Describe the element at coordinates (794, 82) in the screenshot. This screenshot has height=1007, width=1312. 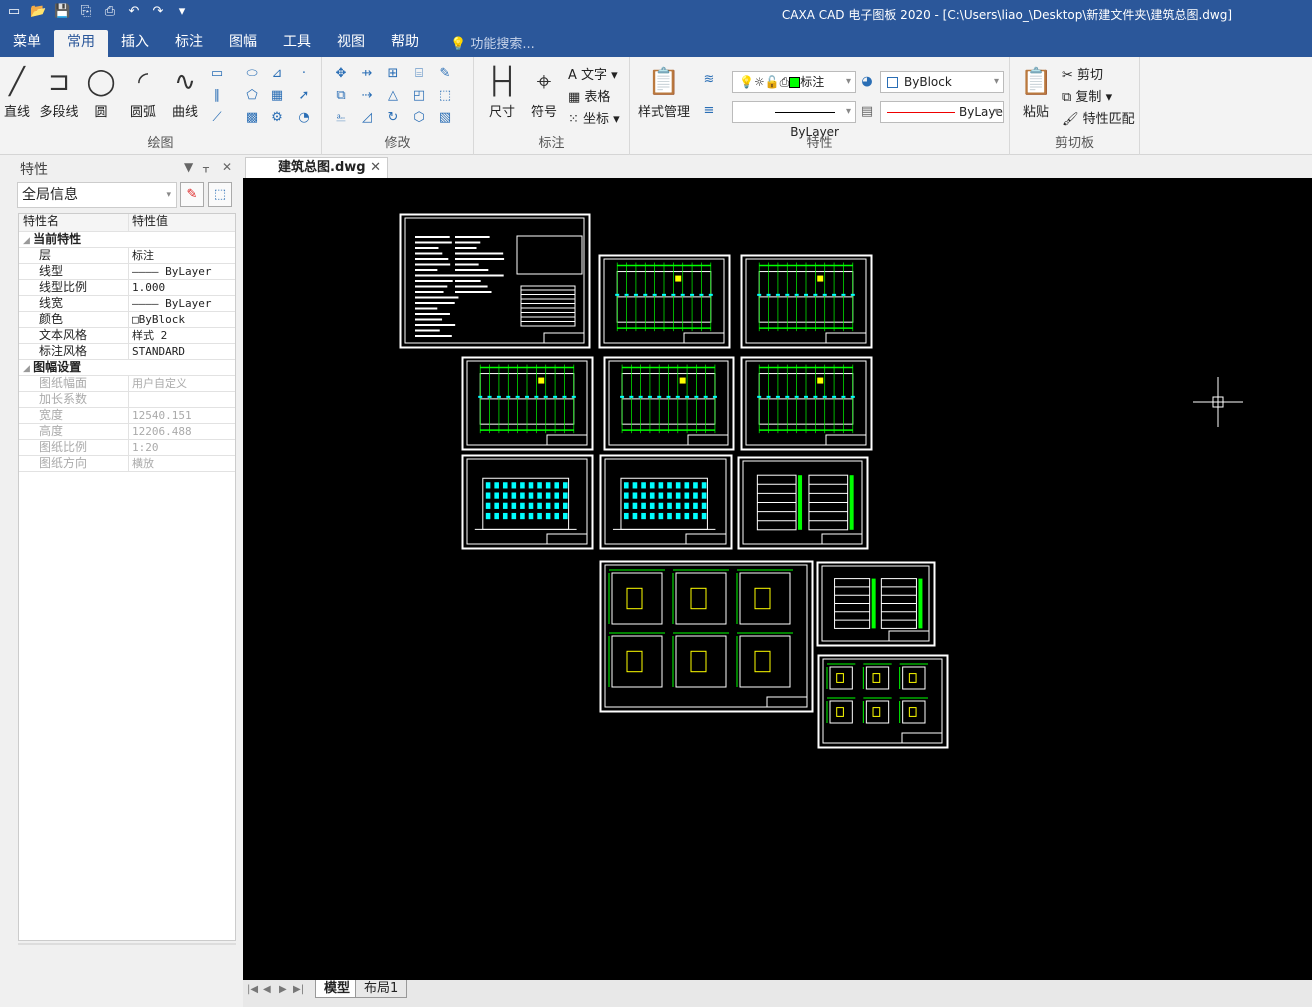
I see `layer-combo: 💡☼🔓⎙ 标注` at that location.